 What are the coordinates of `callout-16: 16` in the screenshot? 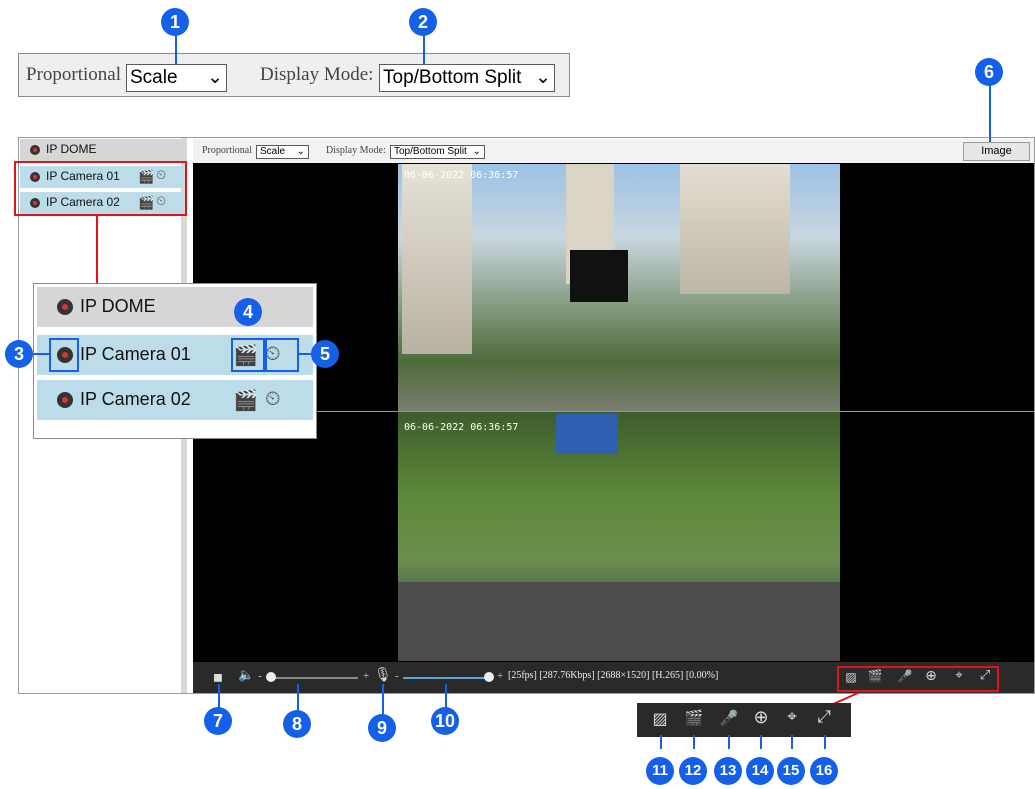 It's located at (824, 771).